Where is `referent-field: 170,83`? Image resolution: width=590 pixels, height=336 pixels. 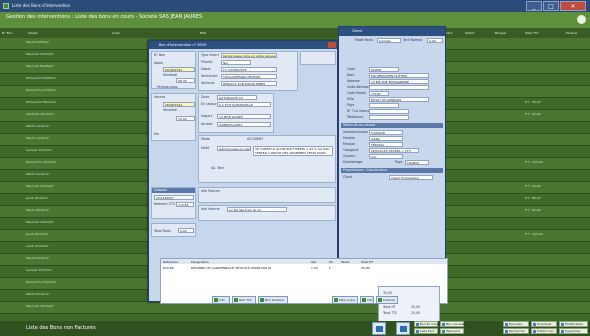 referent-field: 170,83 is located at coordinates (185, 204).